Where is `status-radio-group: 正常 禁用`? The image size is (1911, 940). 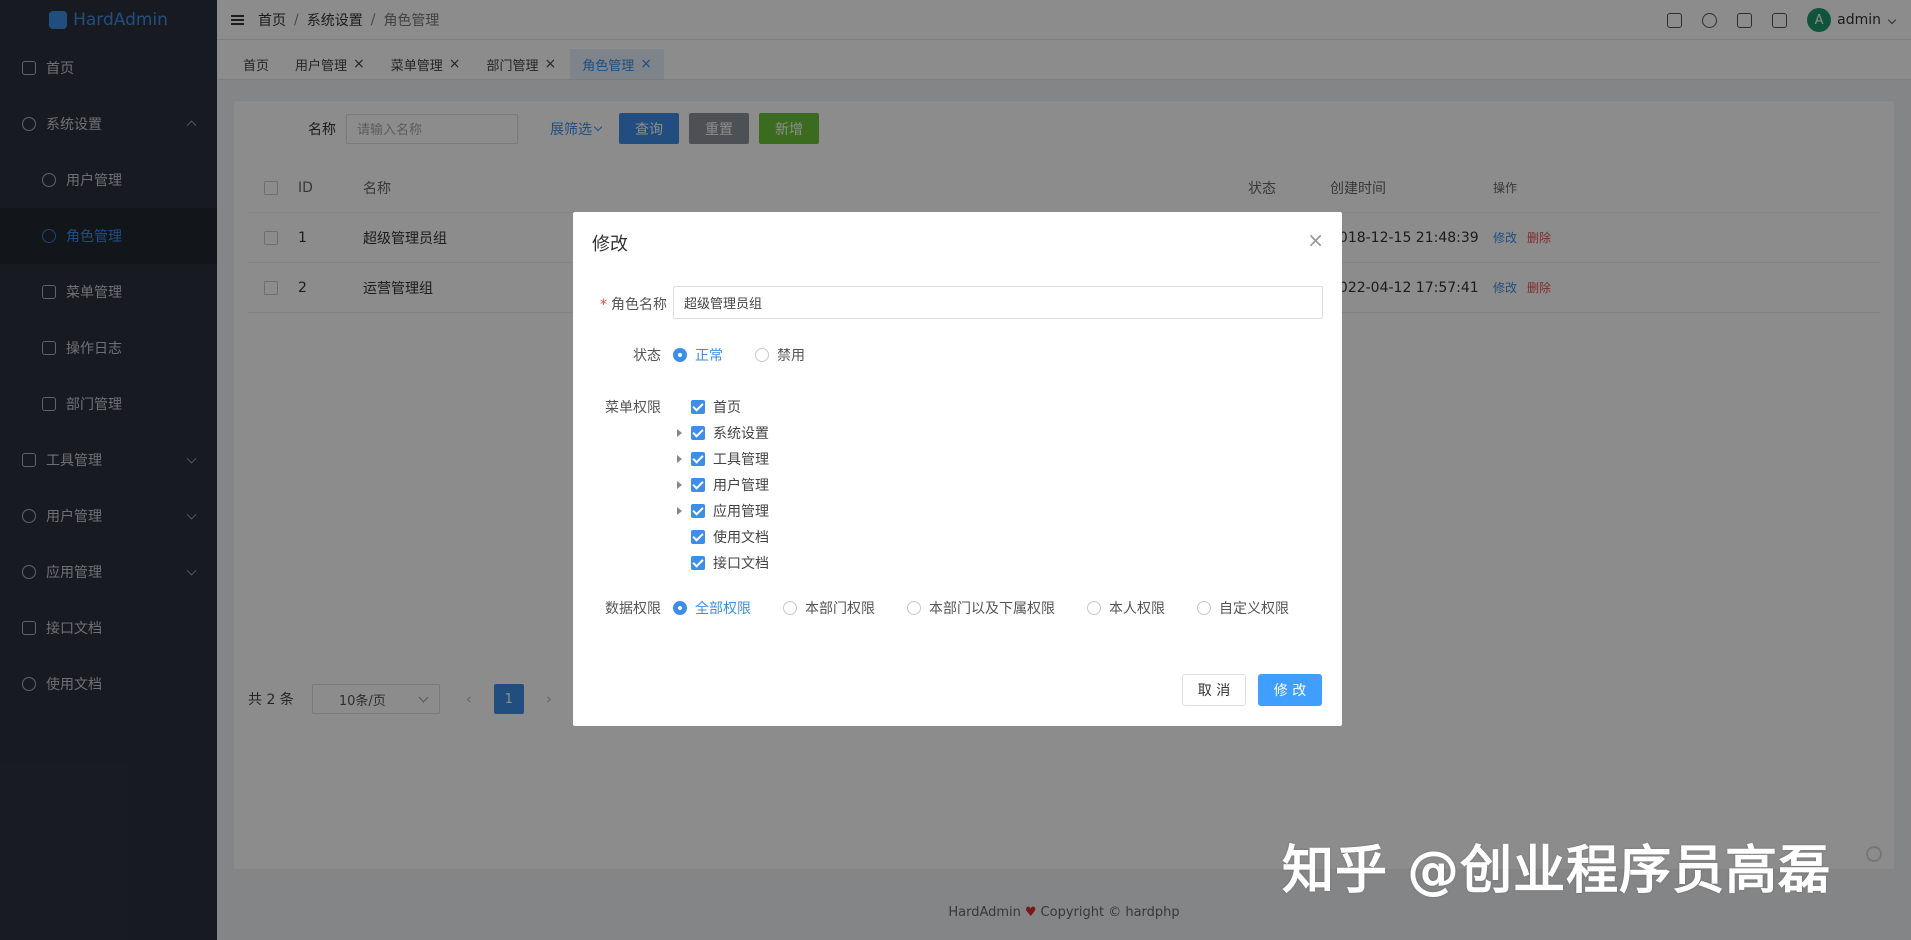 status-radio-group: 正常 禁用 is located at coordinates (739, 355).